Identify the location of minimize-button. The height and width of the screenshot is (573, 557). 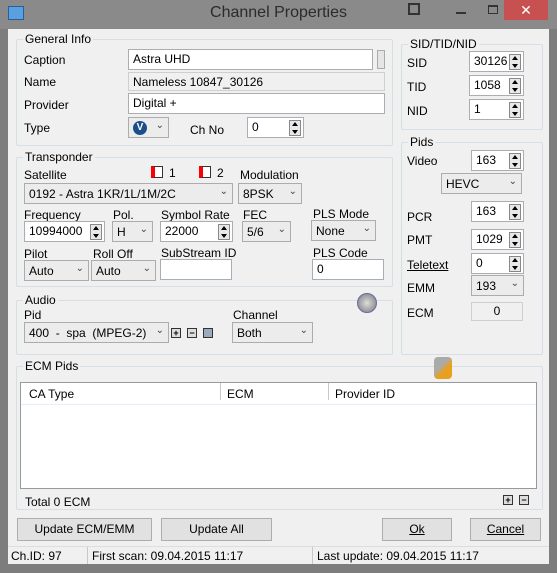
(461, 13).